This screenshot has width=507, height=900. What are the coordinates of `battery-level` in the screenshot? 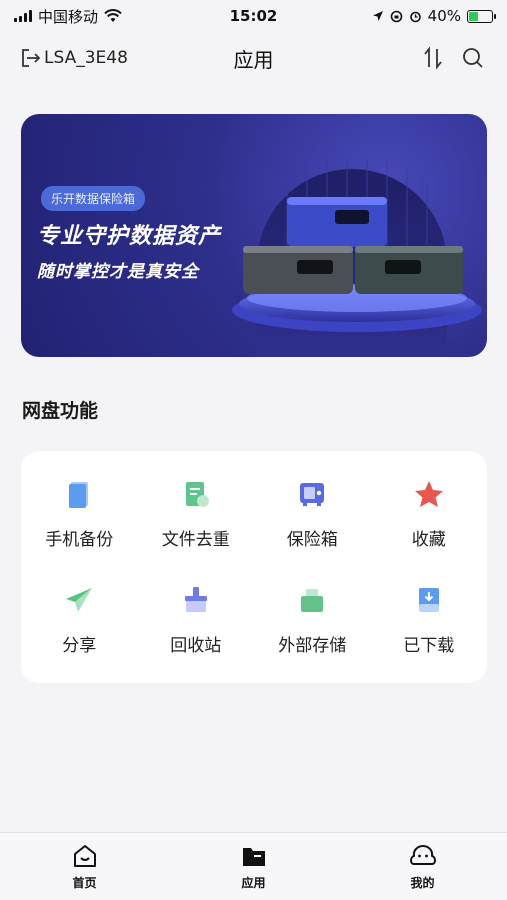 It's located at (473, 16).